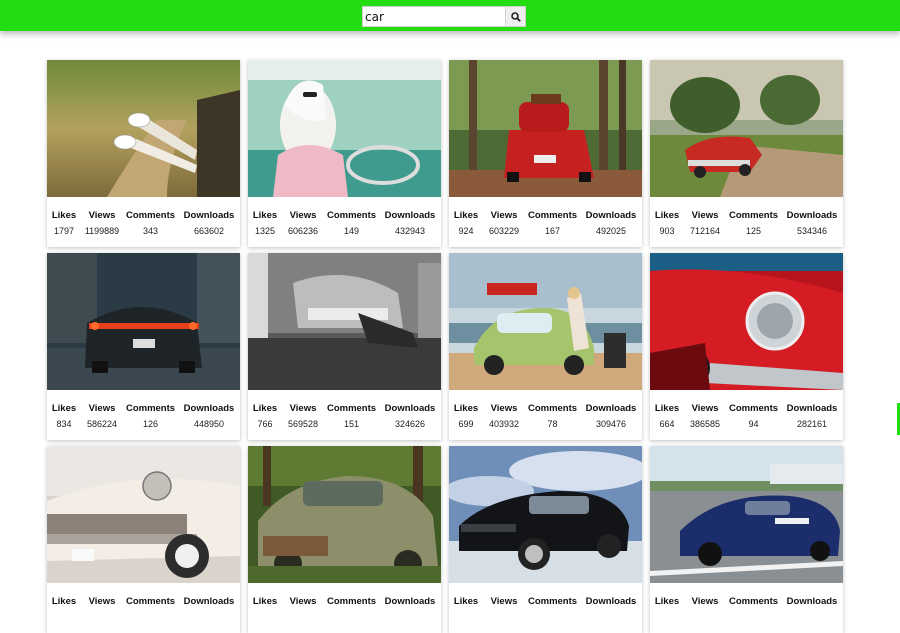  I want to click on comments-value: 167, so click(552, 231).